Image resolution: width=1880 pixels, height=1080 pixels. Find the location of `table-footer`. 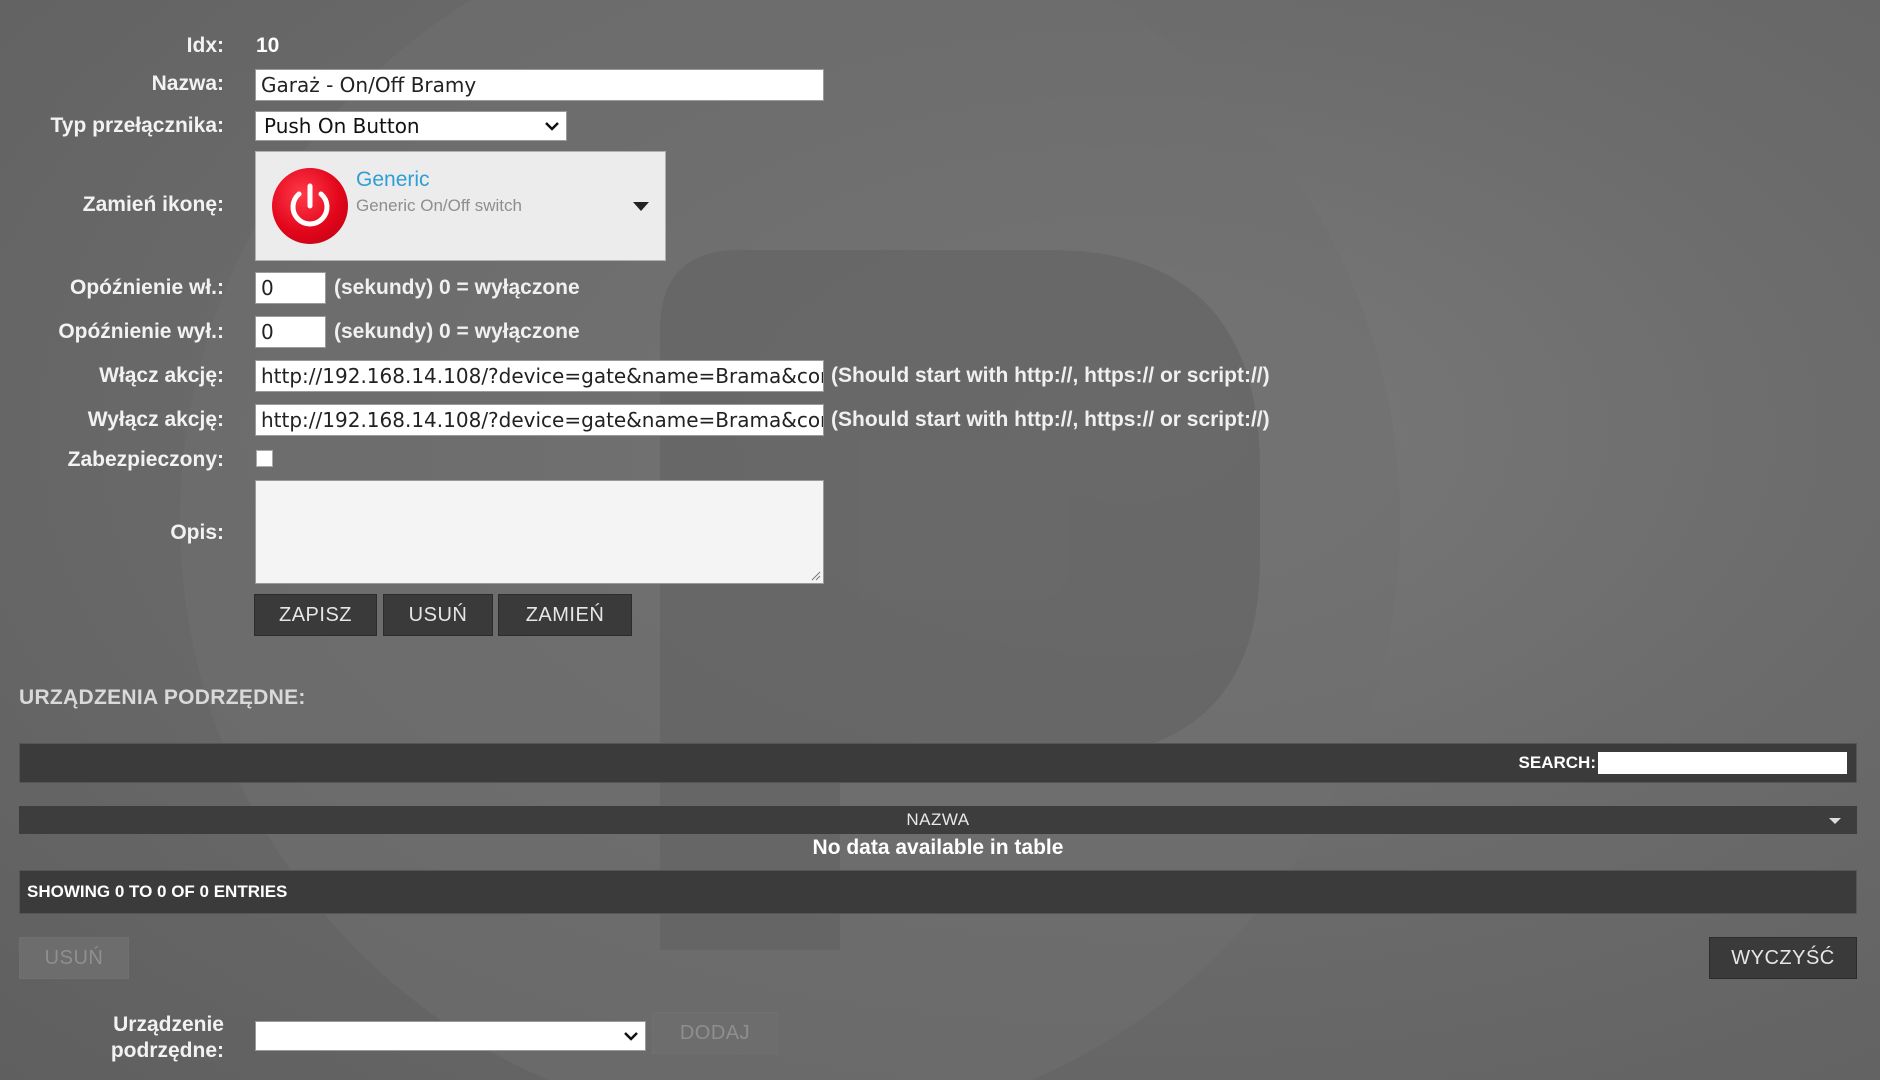

table-footer is located at coordinates (938, 892).